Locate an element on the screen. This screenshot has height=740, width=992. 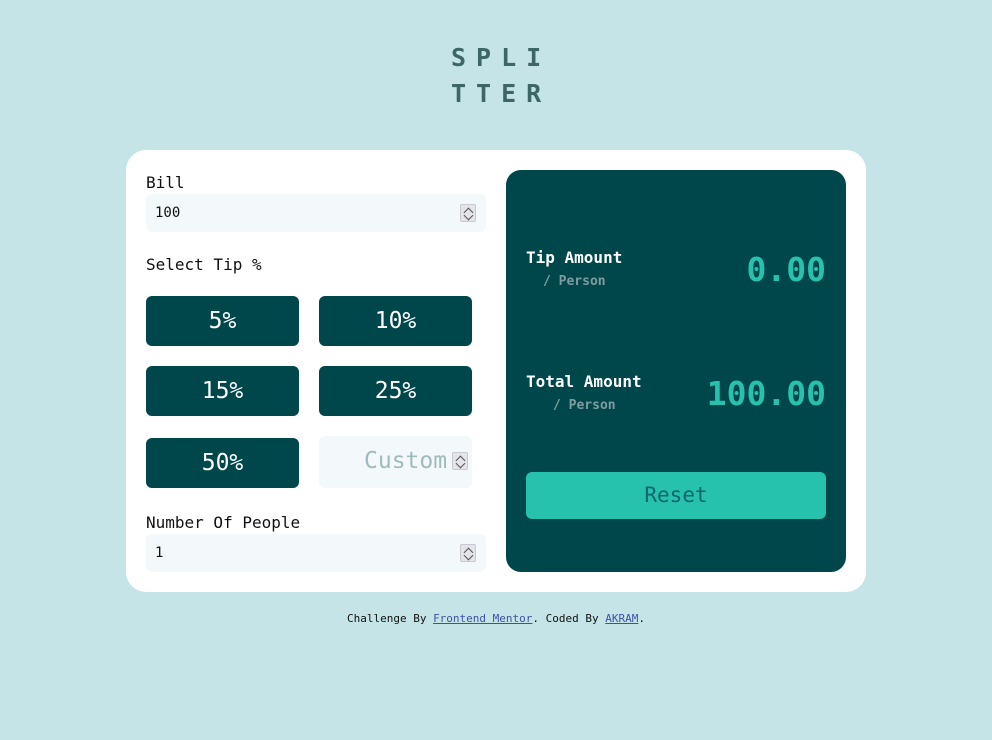
custom-tip-stepper is located at coordinates (460, 461).